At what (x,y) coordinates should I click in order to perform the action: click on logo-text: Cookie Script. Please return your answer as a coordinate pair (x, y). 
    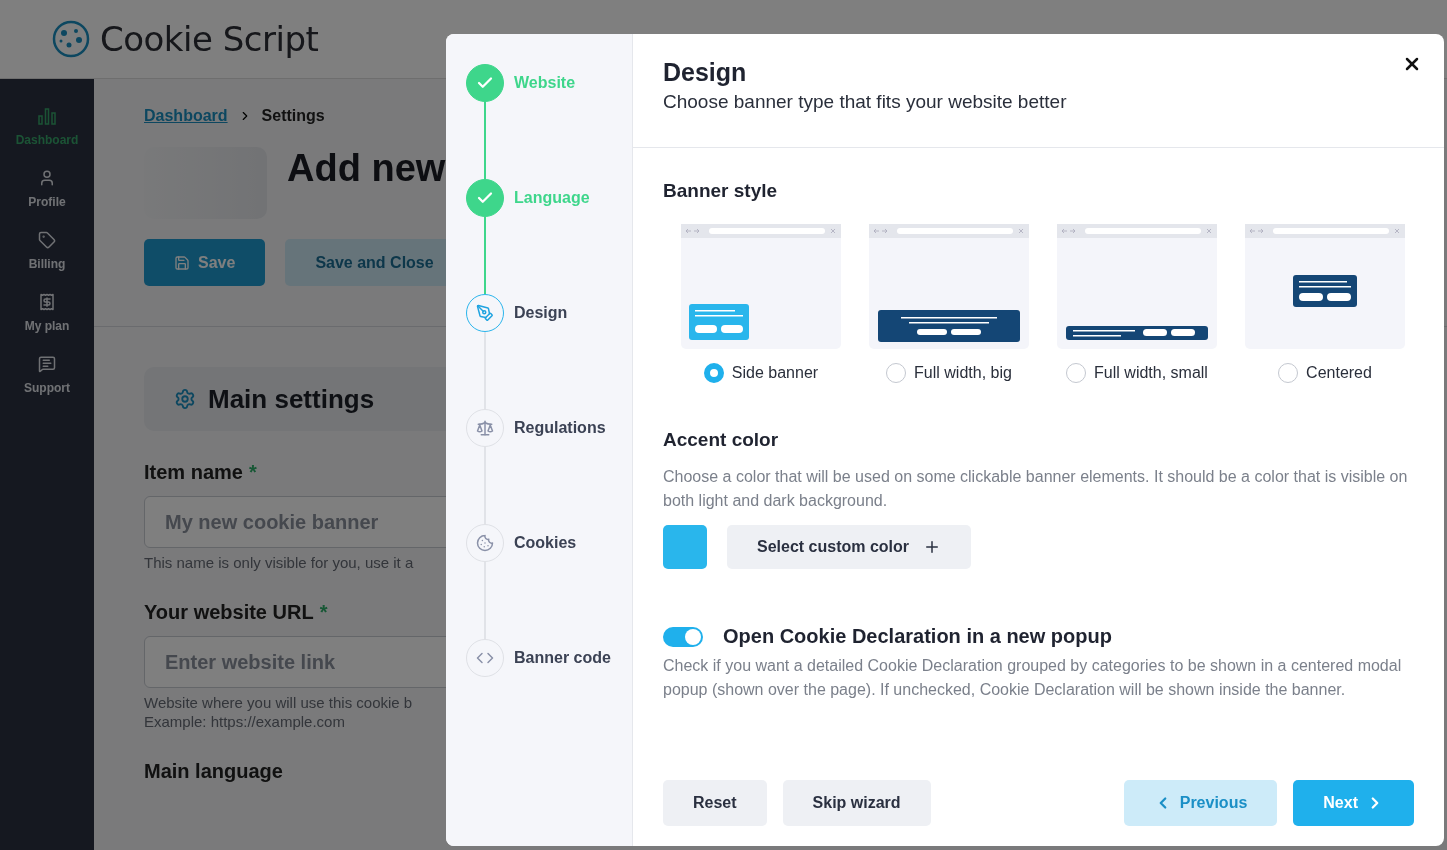
    Looking at the image, I should click on (209, 39).